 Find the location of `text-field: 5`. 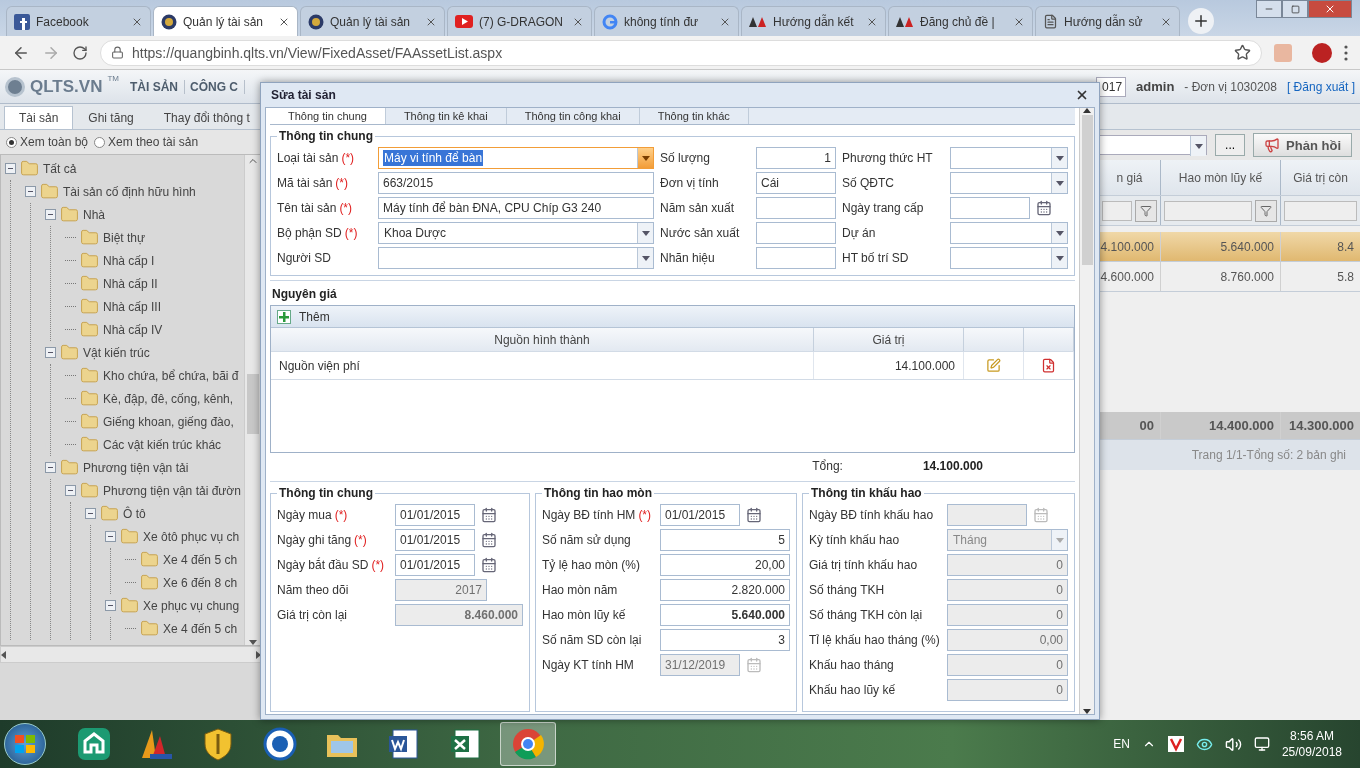

text-field: 5 is located at coordinates (725, 540).